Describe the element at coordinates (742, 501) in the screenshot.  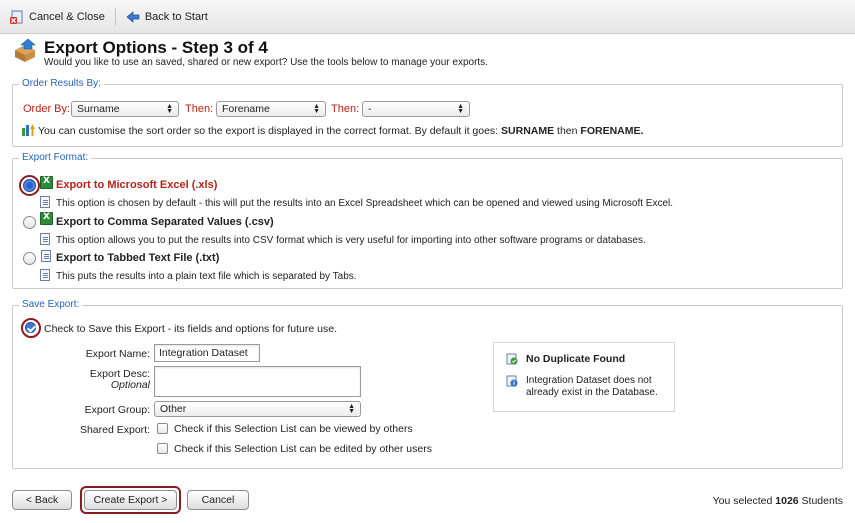
I see `selected-prefix: You selected` at that location.